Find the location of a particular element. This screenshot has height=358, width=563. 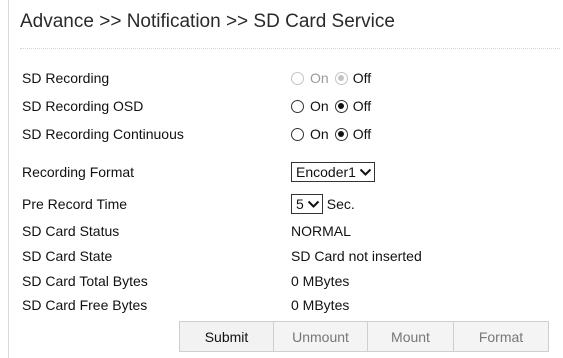

sd-card-free-bytes-value: 0 MBytes is located at coordinates (320, 305).